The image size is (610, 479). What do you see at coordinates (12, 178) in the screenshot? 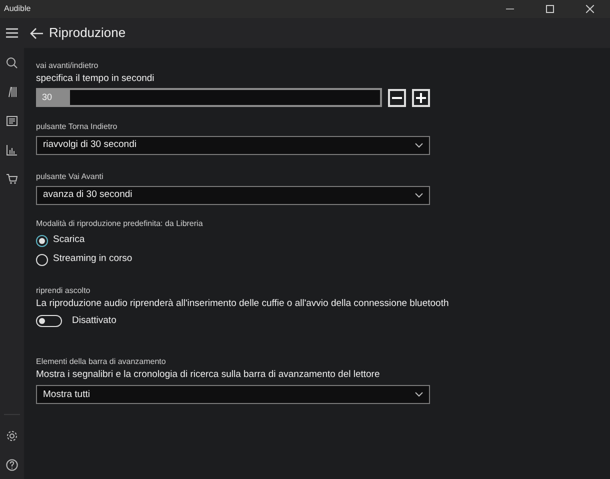
I see `cart-icon` at bounding box center [12, 178].